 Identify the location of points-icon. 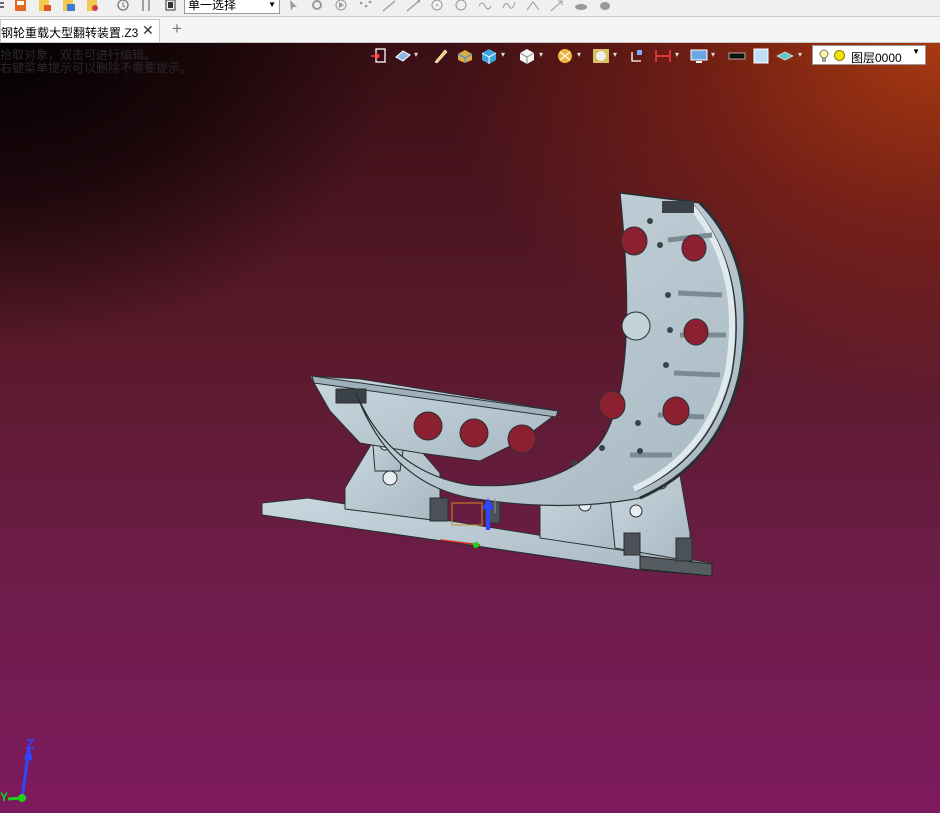
(365, 6).